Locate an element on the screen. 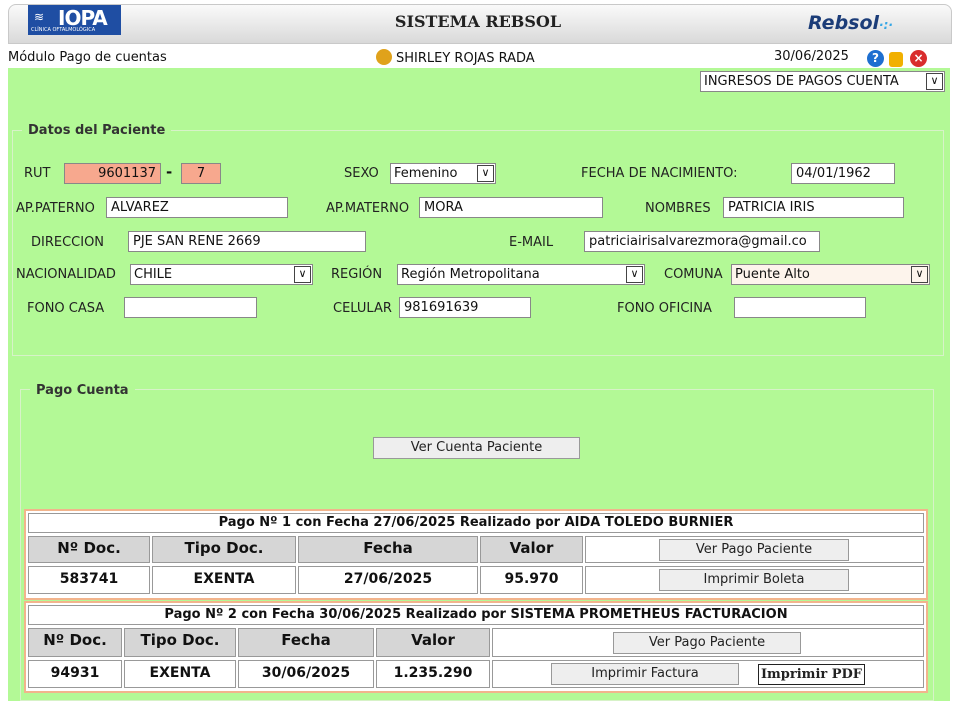 The width and height of the screenshot is (956, 701). rut-dv-field: 7 is located at coordinates (201, 173).